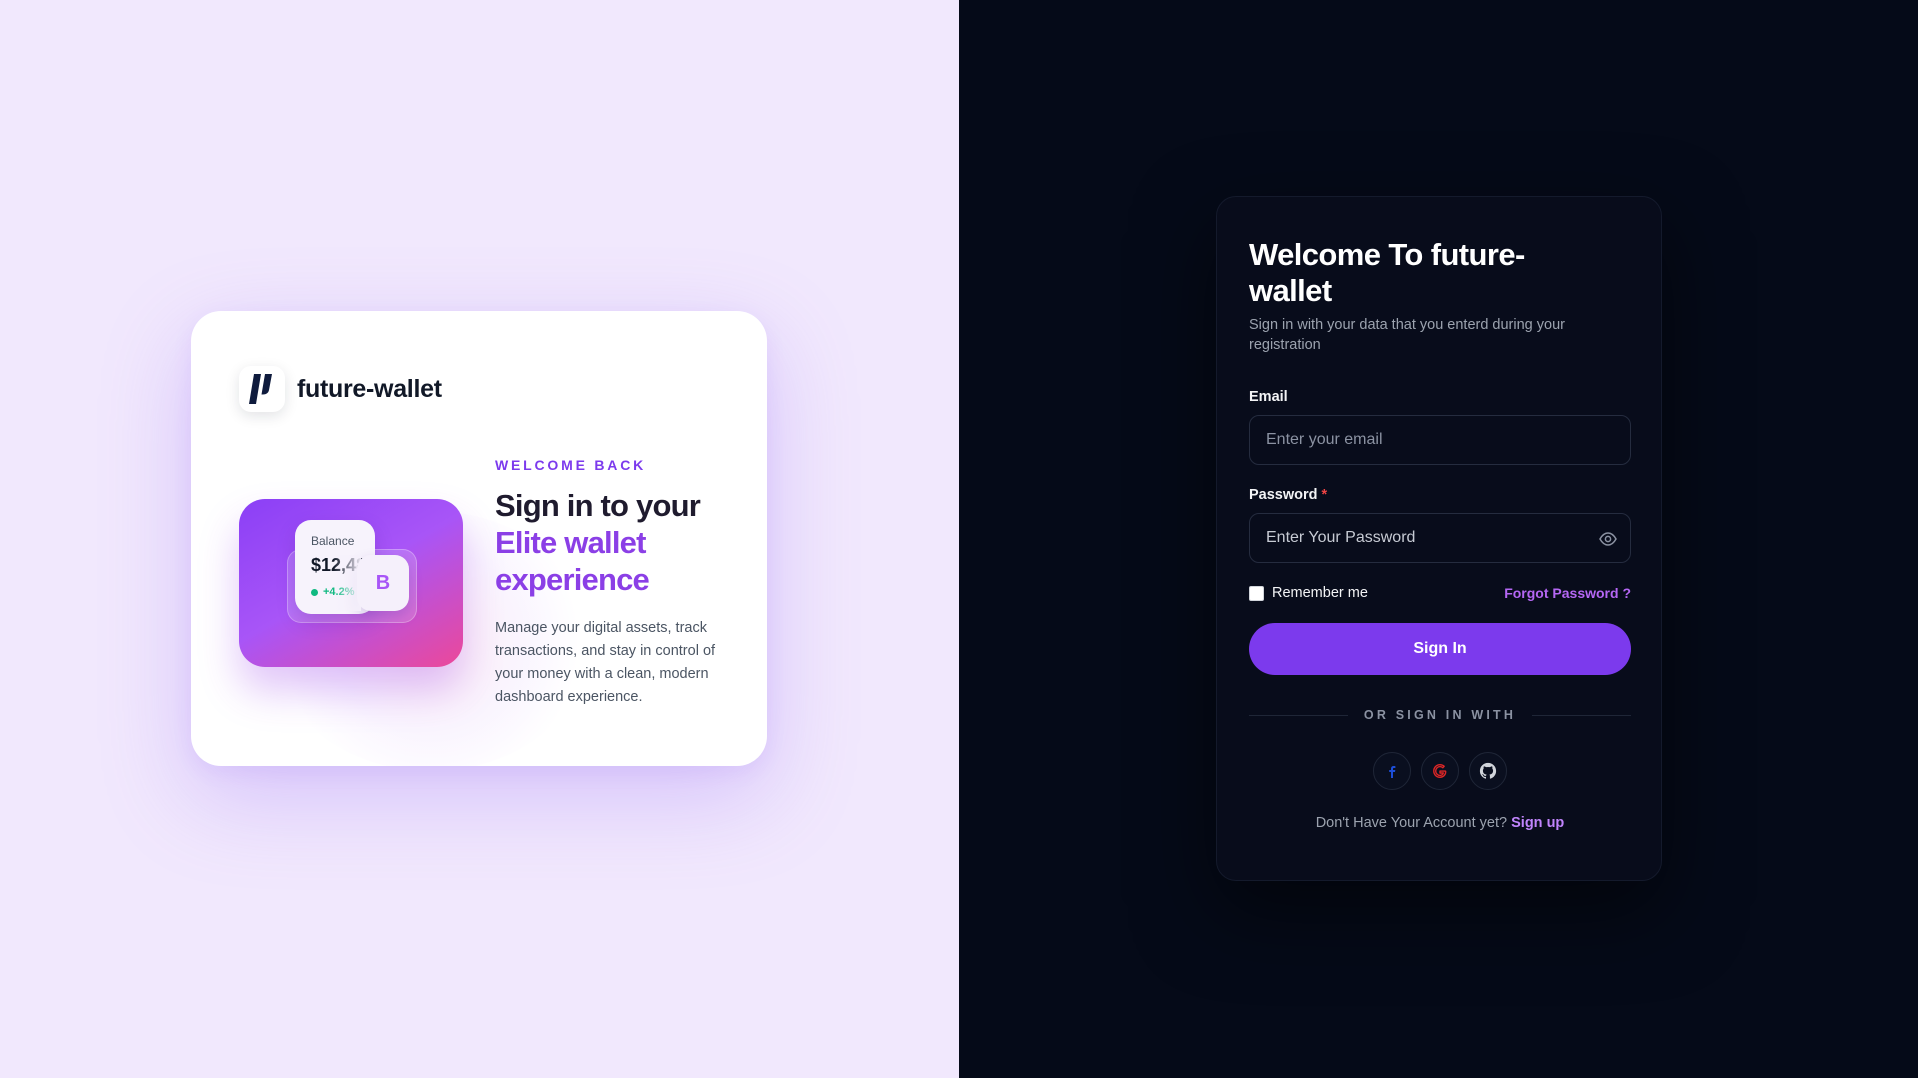 This screenshot has height=1078, width=1918. Describe the element at coordinates (1440, 495) in the screenshot. I see `password-label: Password *` at that location.